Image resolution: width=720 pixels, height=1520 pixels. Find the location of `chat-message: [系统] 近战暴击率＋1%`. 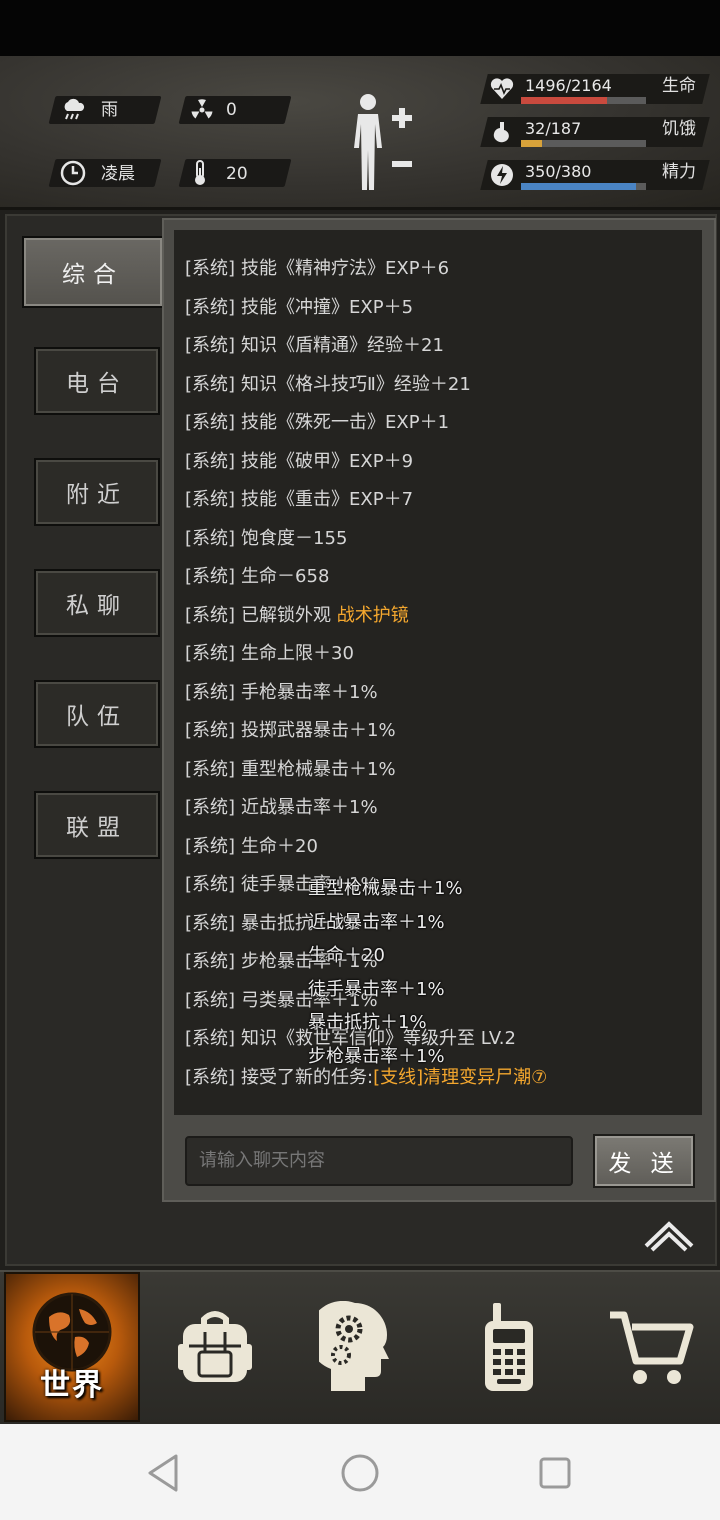

chat-message: [系统] 近战暴击率＋1% is located at coordinates (281, 808).